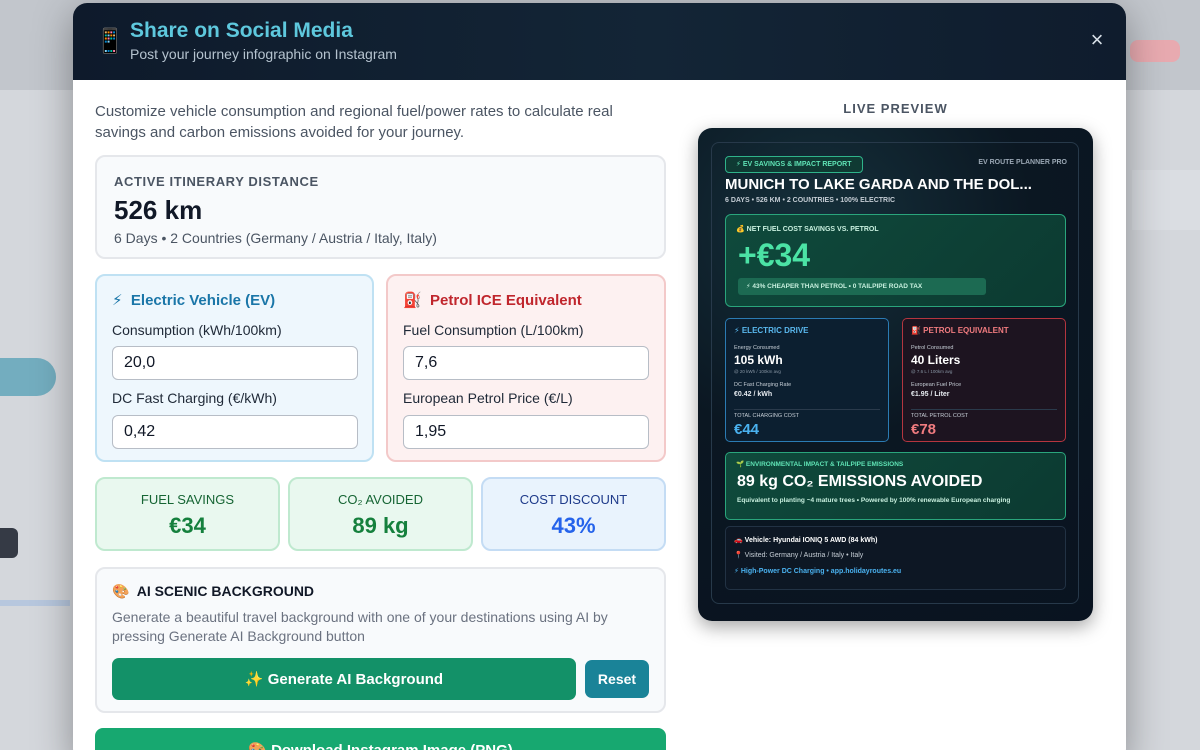 The height and width of the screenshot is (750, 1200). What do you see at coordinates (506, 300) in the screenshot?
I see `ice-title-text: Petrol ICE Equivalent` at bounding box center [506, 300].